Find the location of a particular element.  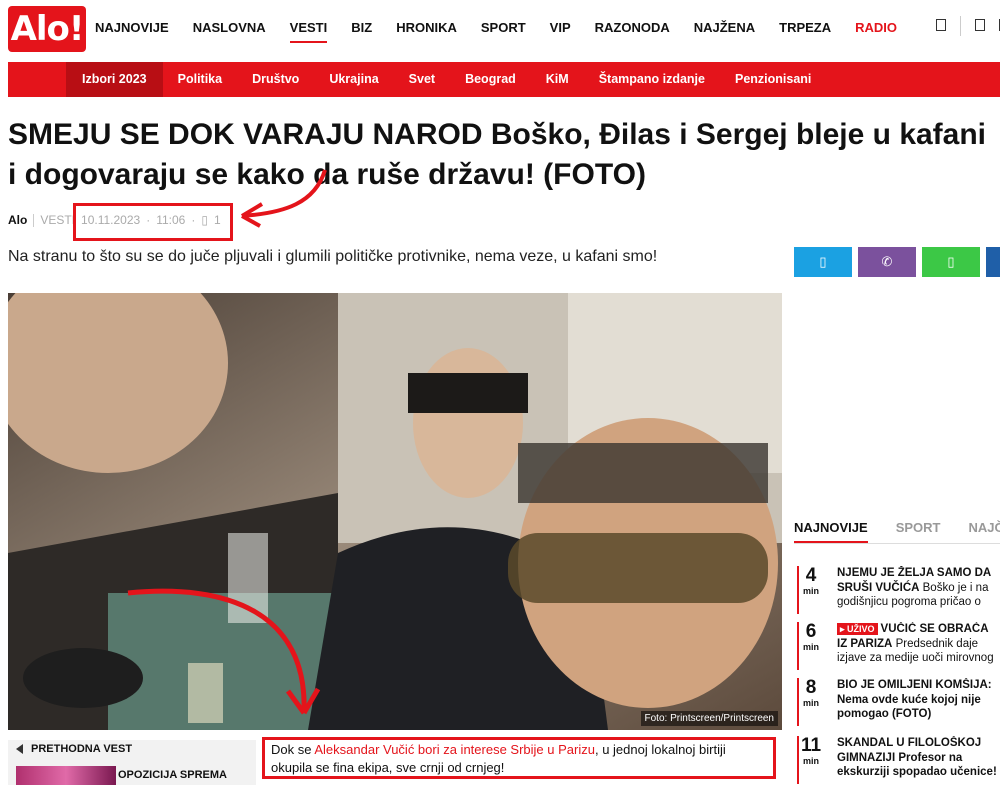

prev-label: PRETHODNA VEST is located at coordinates (132, 749).